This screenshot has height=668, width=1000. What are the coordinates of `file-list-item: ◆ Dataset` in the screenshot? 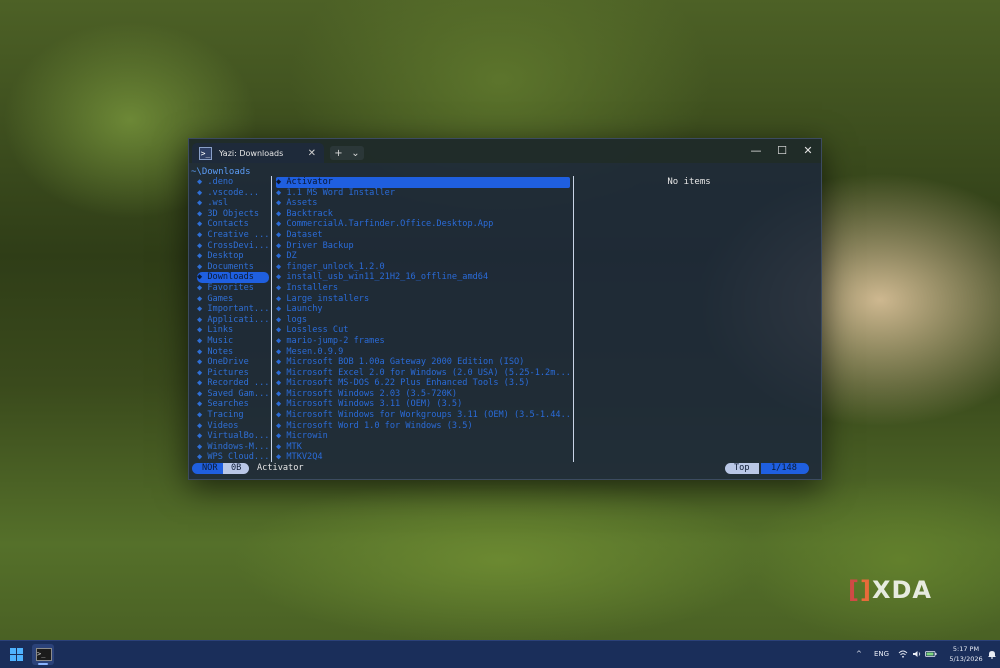 It's located at (423, 235).